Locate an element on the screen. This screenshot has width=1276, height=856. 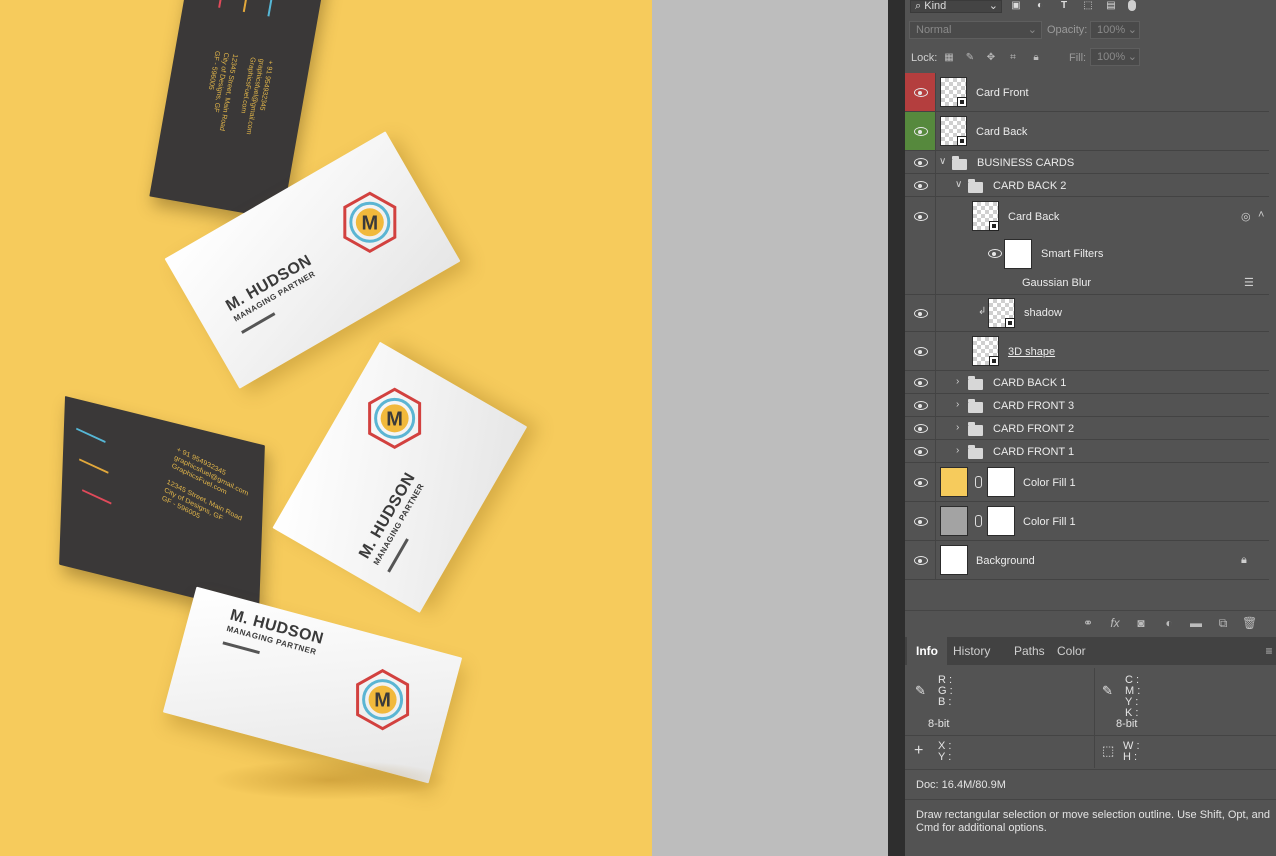
shape-filter-icon: ⬚ is located at coordinates (1088, 5).